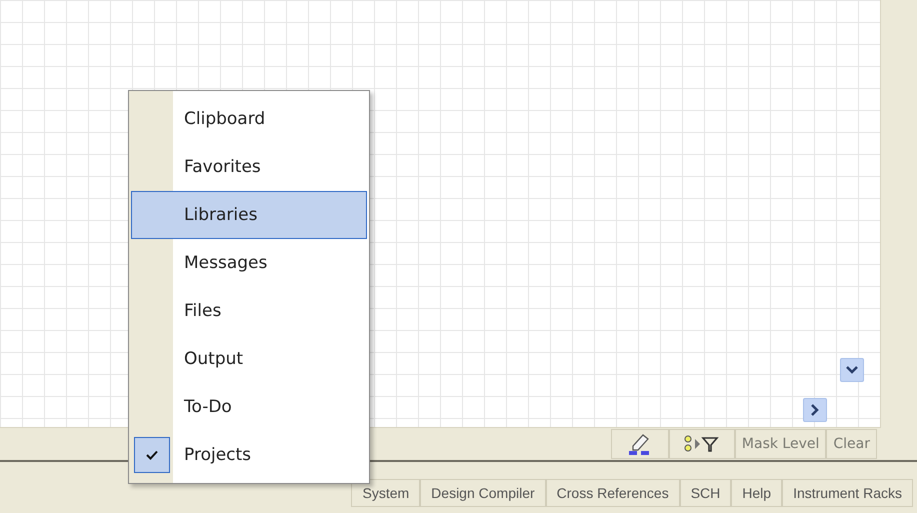  I want to click on menu-item: Output, so click(249, 359).